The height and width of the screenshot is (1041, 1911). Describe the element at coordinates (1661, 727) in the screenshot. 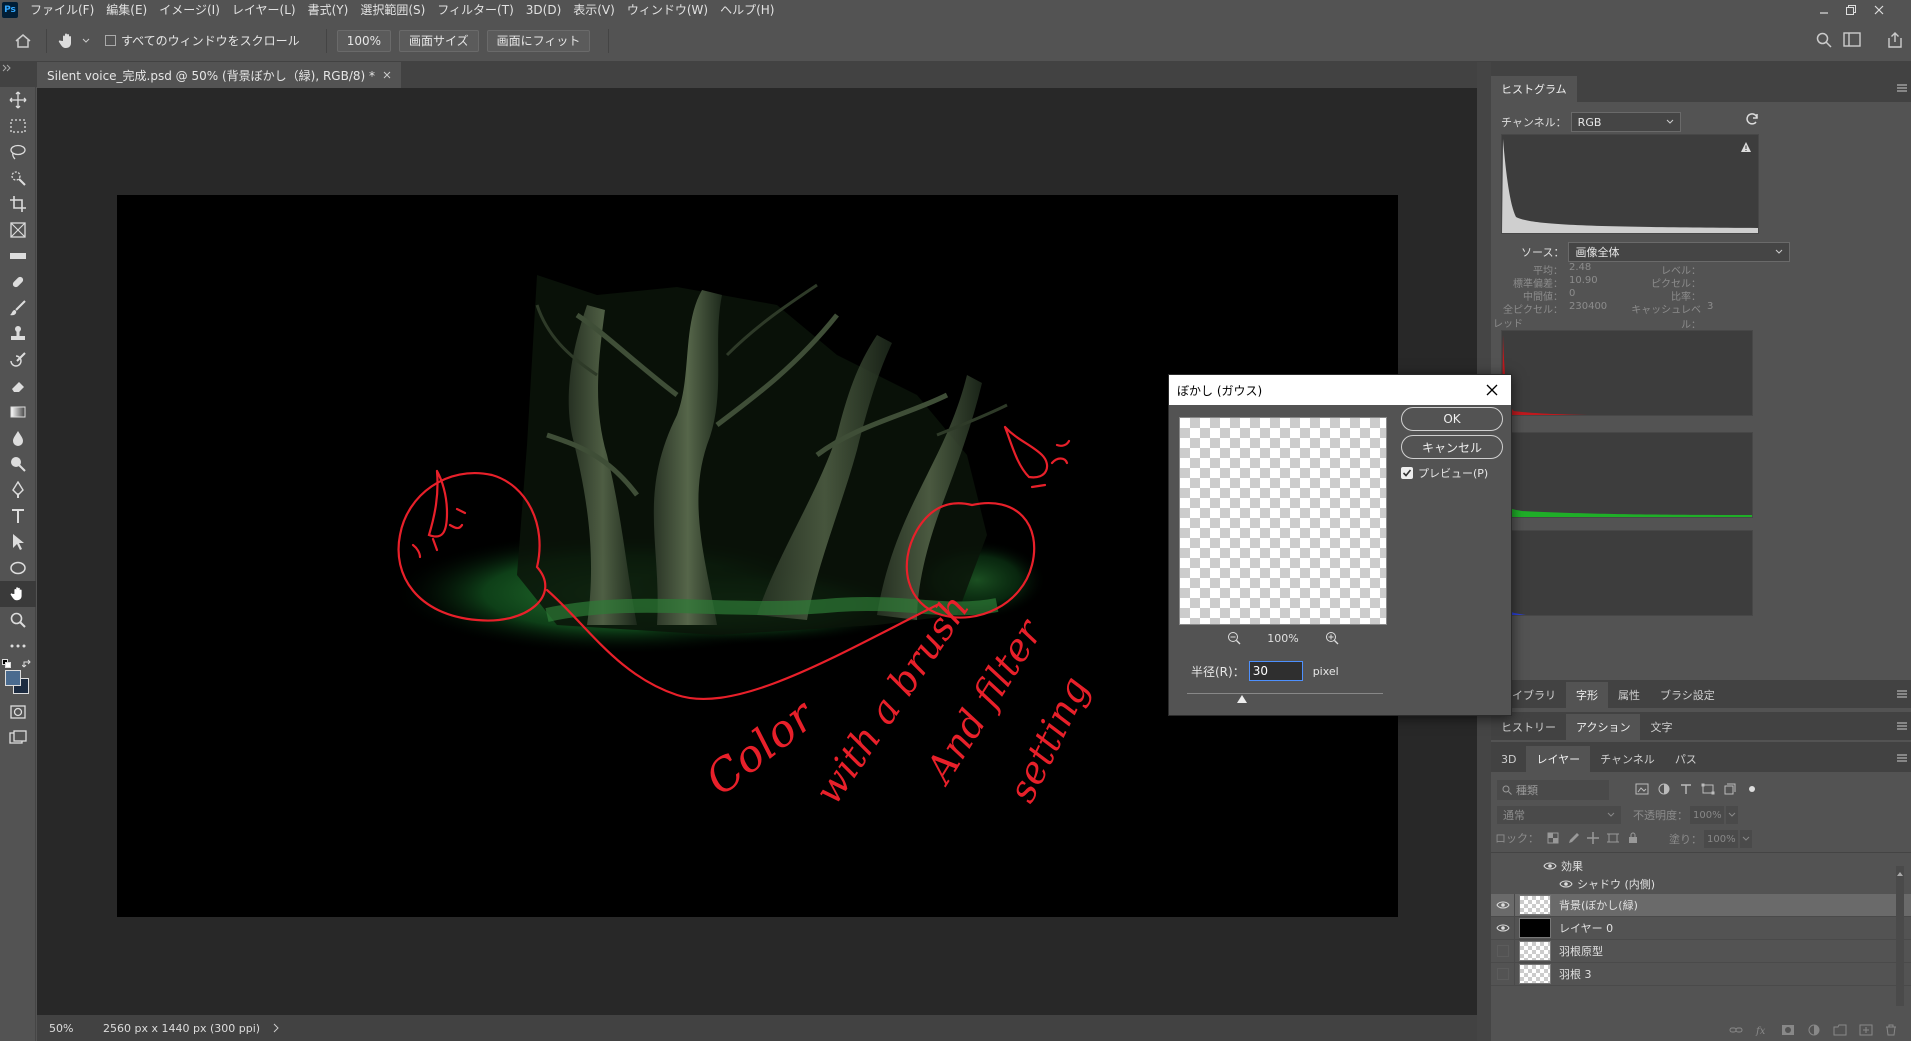

I see `panel-tab: 文字` at that location.